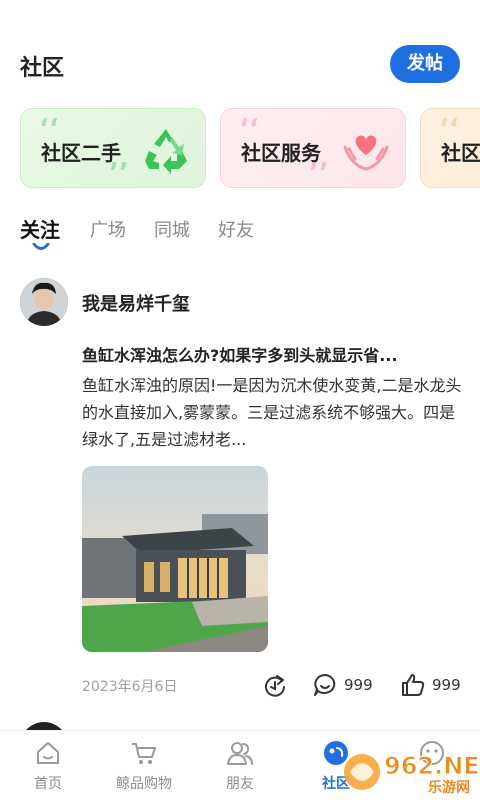  I want to click on feed-tabs: 关注 广场 同城 好友, so click(240, 234).